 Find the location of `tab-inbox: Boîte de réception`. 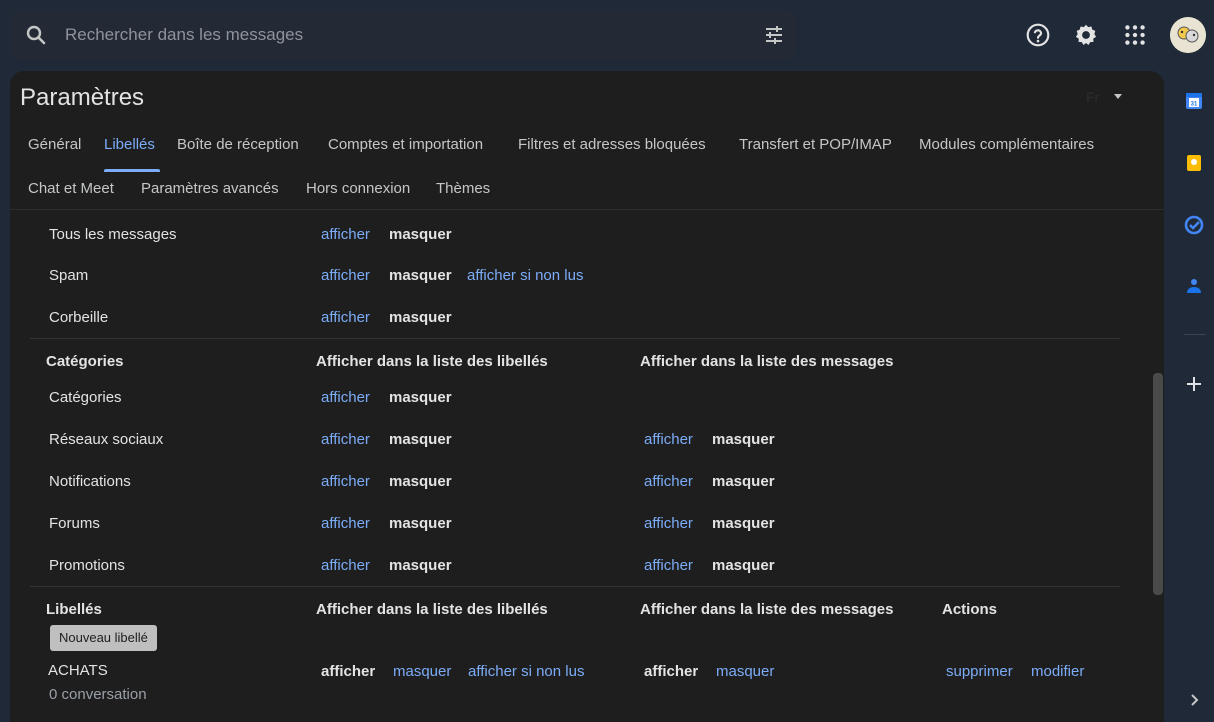

tab-inbox: Boîte de réception is located at coordinates (238, 144).